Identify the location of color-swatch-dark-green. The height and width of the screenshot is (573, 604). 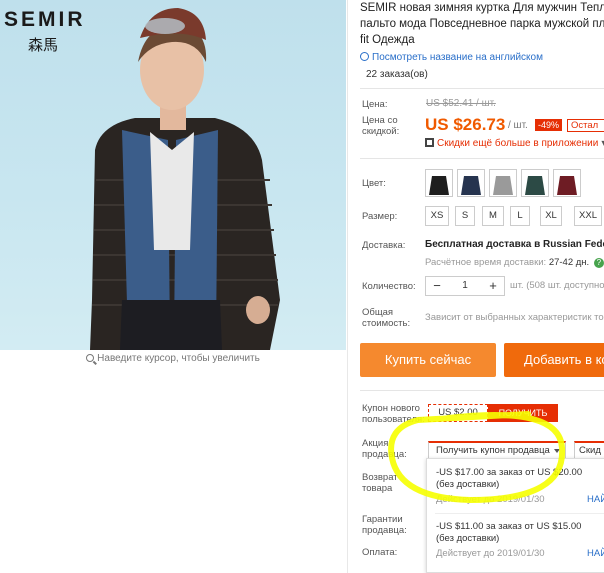
(535, 183).